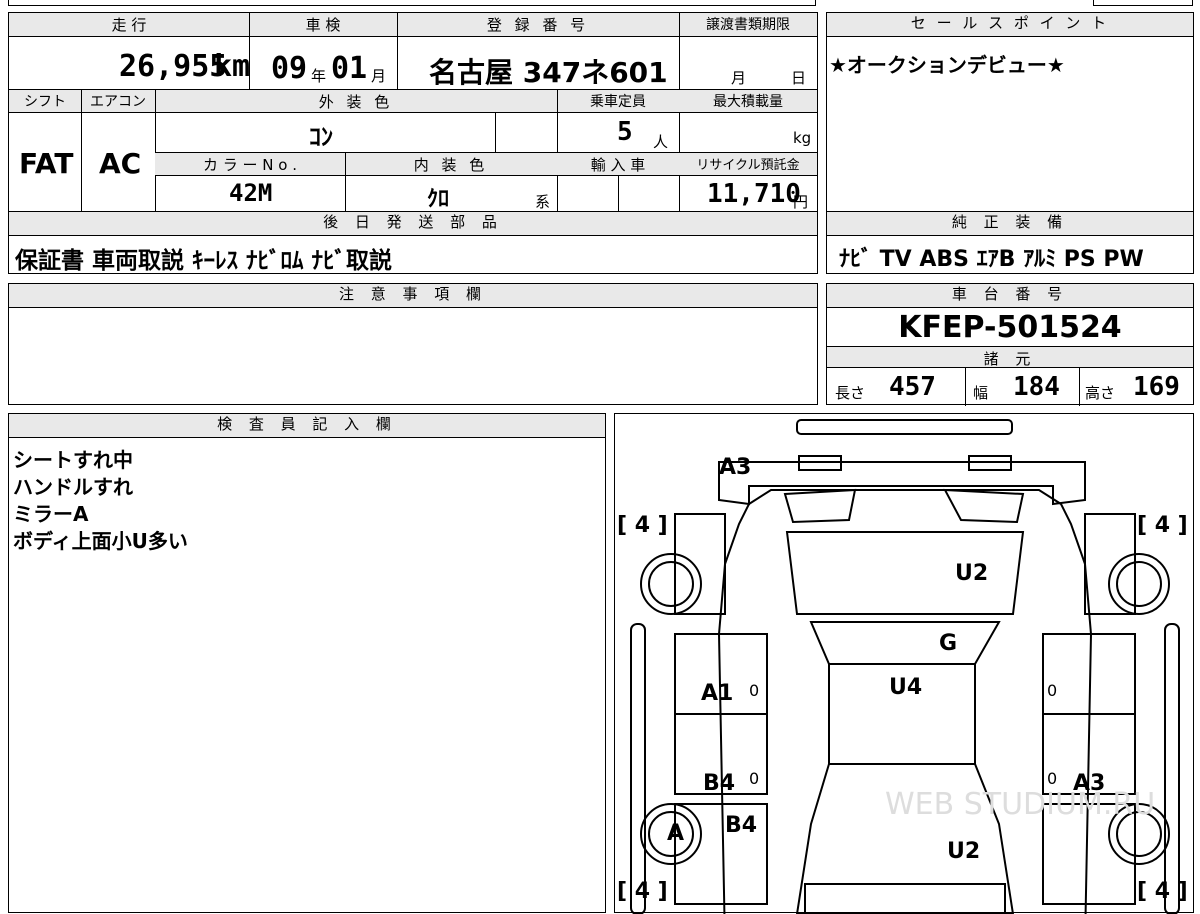 The image size is (1200, 914). What do you see at coordinates (118, 102) in the screenshot?
I see `aircon-header: エアコン` at bounding box center [118, 102].